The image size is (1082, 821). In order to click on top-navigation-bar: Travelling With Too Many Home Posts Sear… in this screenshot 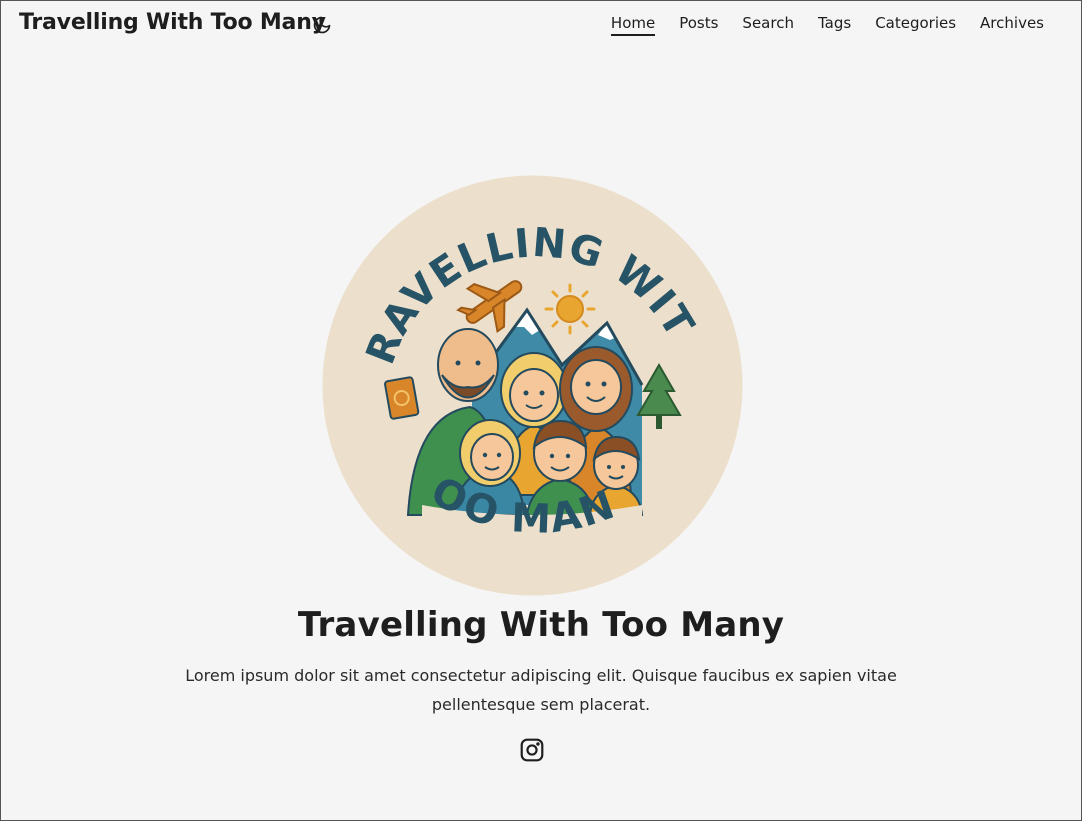, I will do `click(541, 25)`.